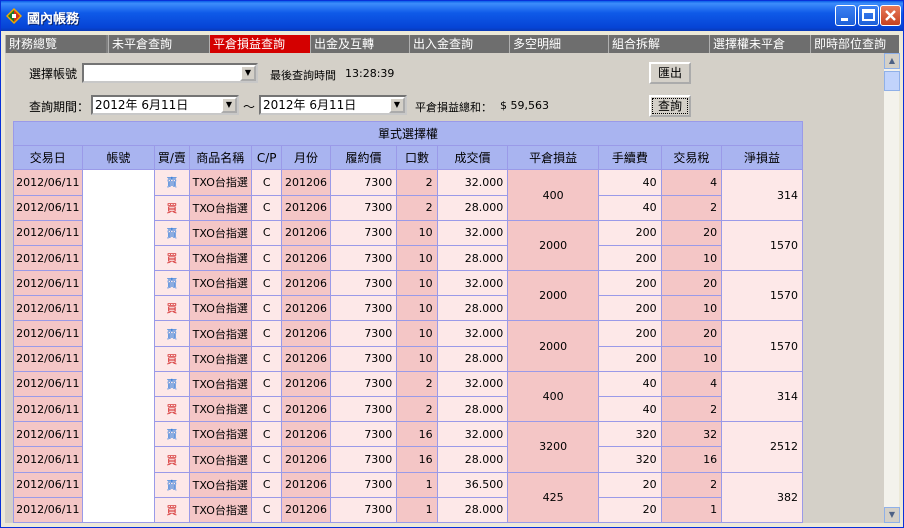 This screenshot has height=528, width=904. Describe the element at coordinates (118, 346) in the screenshot. I see `account-cell` at that location.